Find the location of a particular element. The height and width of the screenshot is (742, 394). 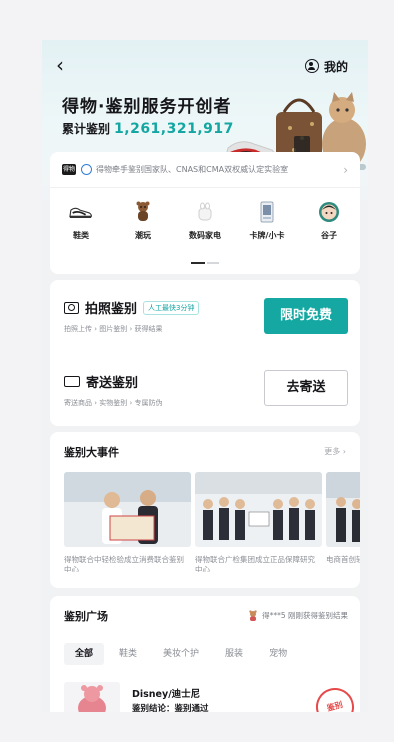

events-title: 鉴别大事件 is located at coordinates (91, 452).